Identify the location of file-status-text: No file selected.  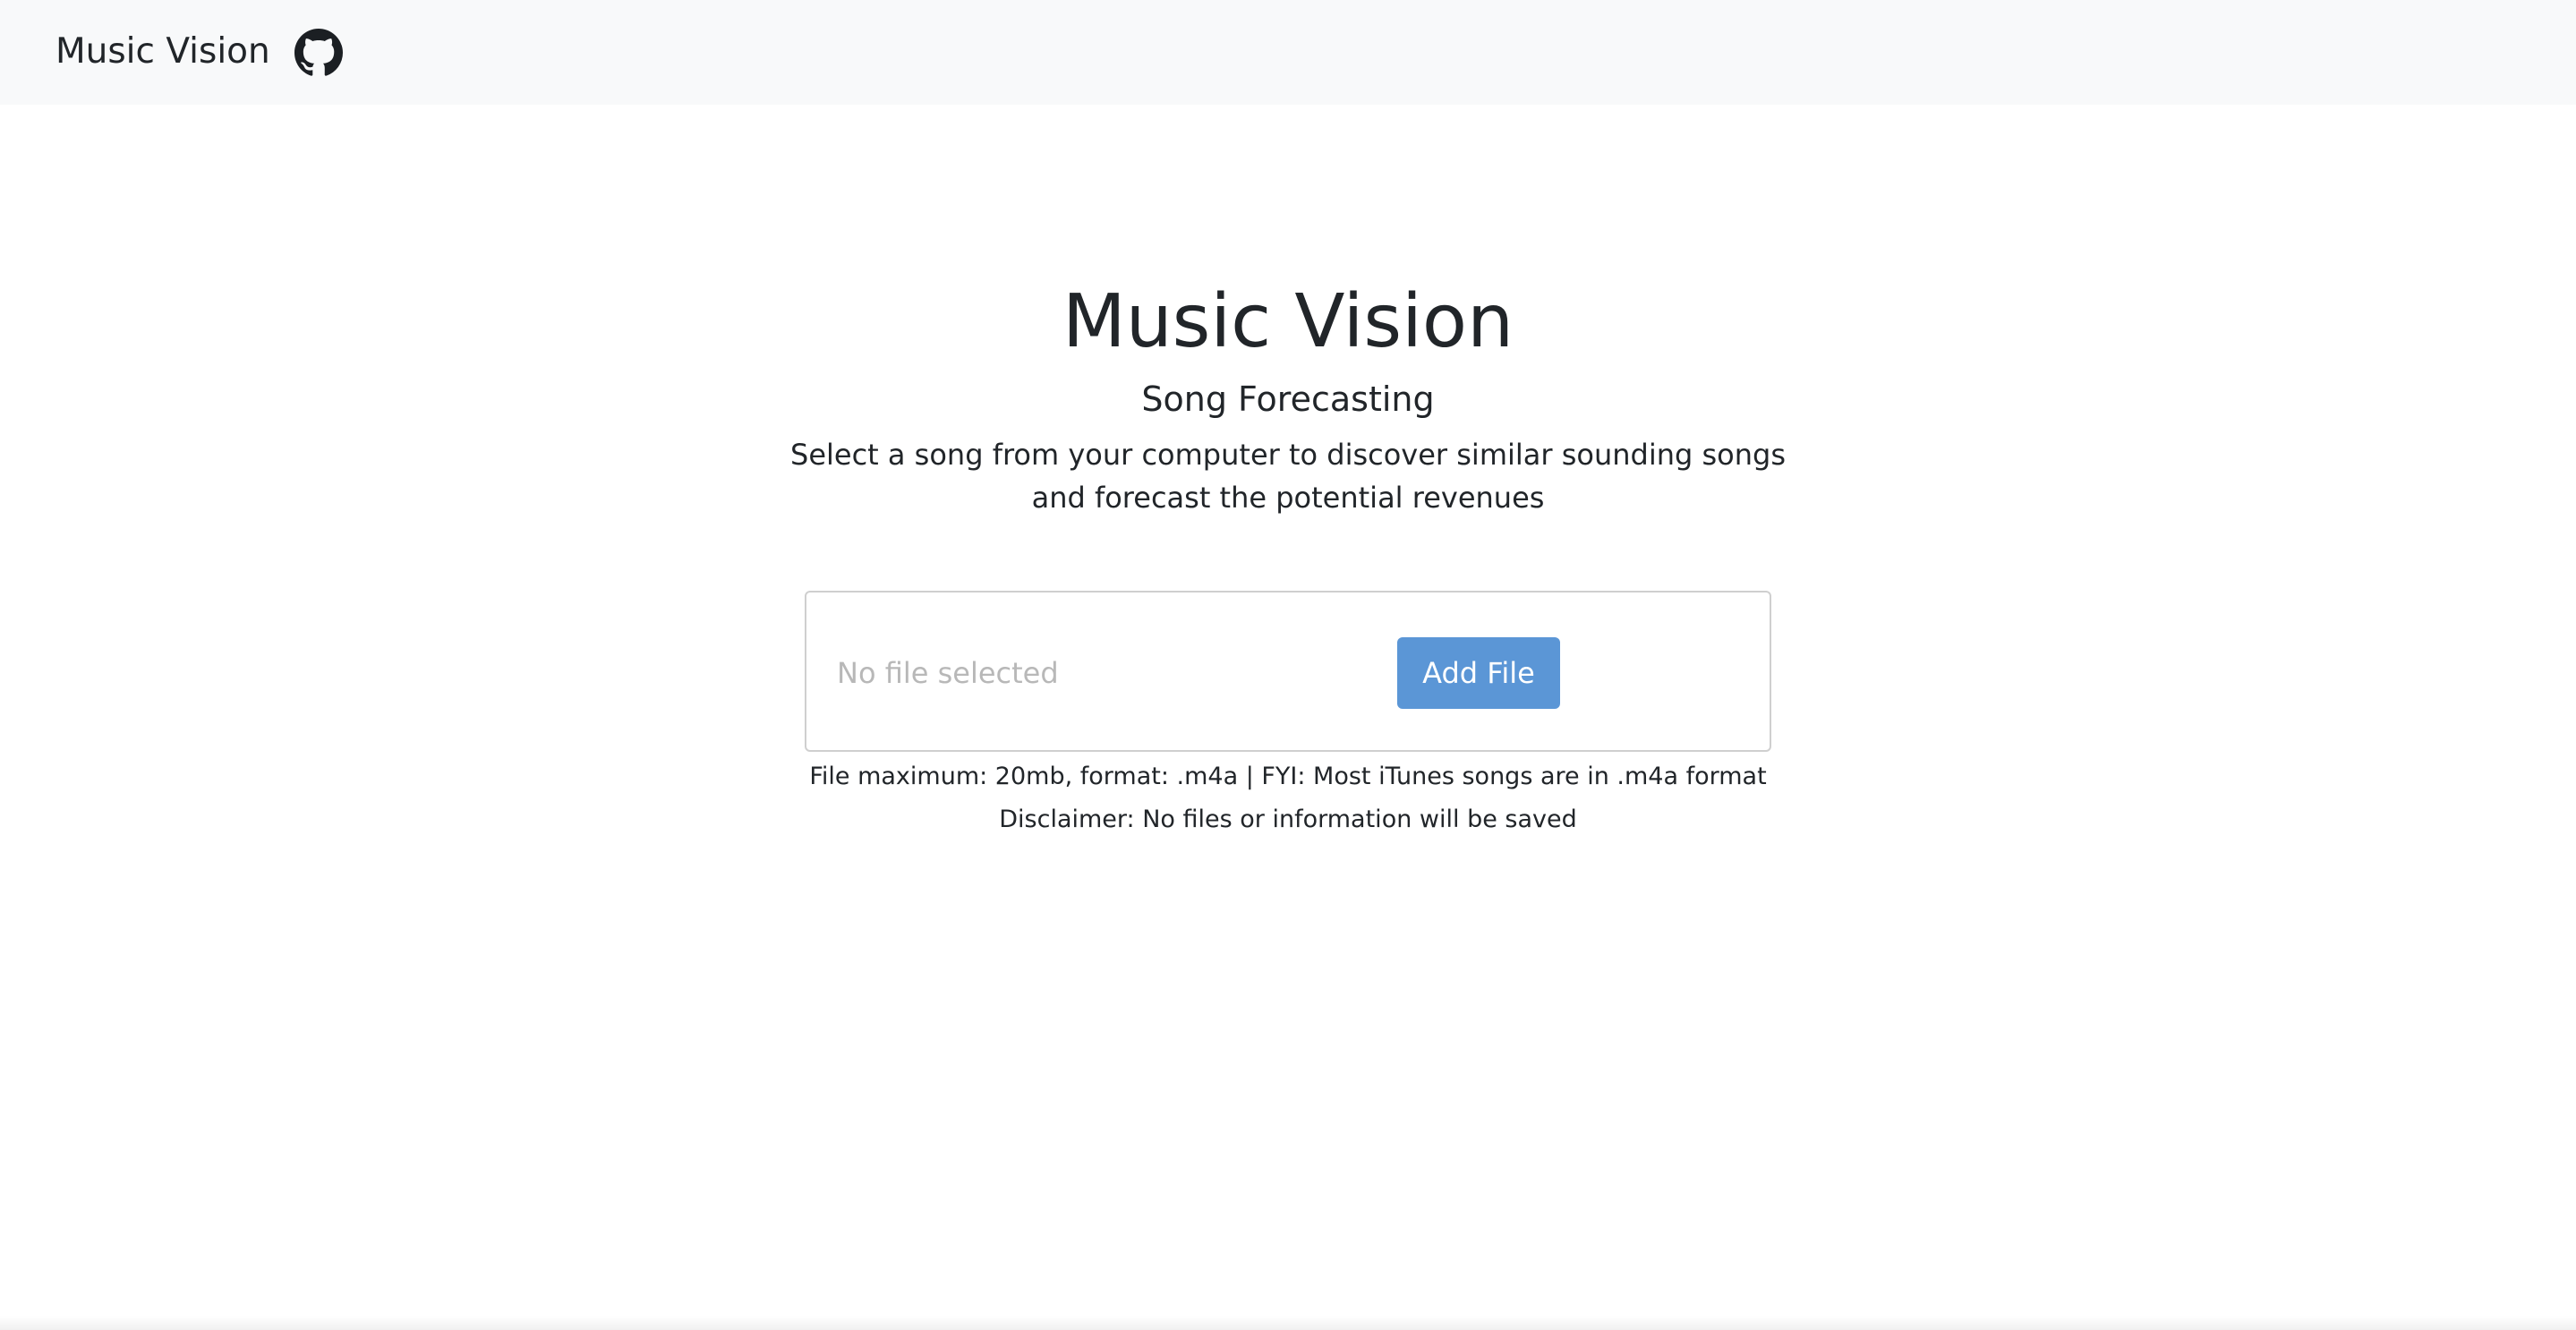
(948, 673).